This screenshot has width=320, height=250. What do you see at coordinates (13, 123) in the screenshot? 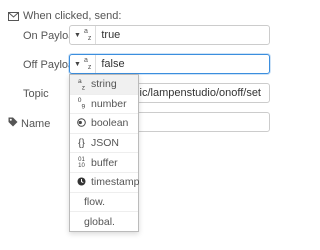
I see `tag-icon` at bounding box center [13, 123].